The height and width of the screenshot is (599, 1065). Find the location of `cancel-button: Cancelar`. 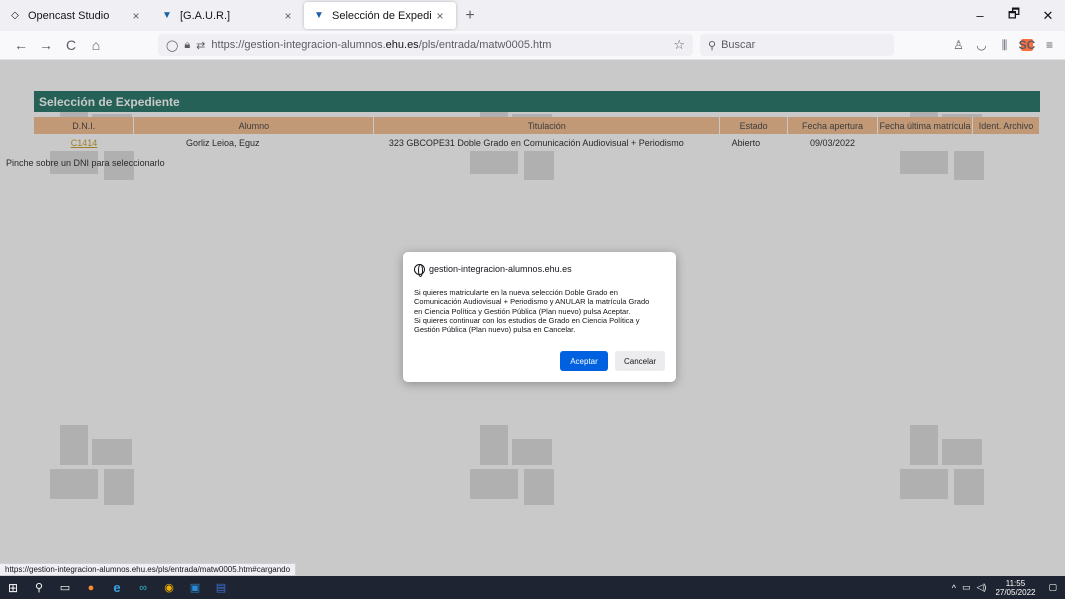

cancel-button: Cancelar is located at coordinates (640, 361).